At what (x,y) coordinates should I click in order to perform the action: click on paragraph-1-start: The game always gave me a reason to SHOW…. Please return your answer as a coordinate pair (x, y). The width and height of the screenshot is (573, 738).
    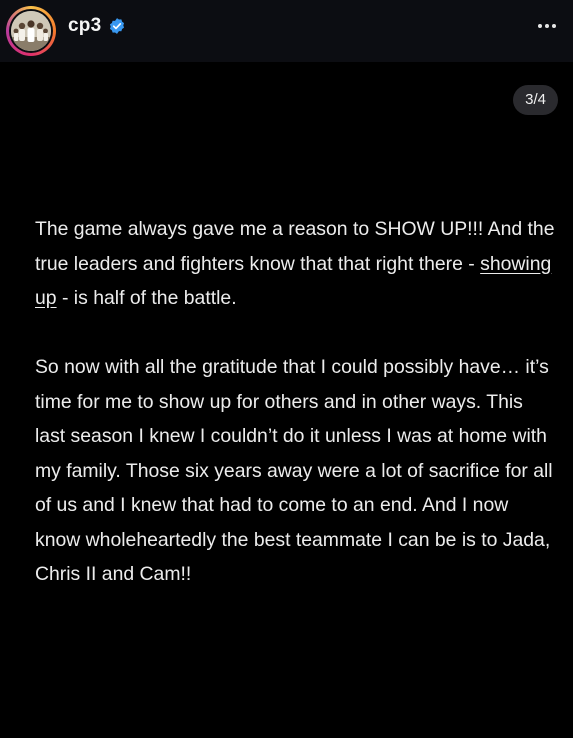
    Looking at the image, I should click on (295, 246).